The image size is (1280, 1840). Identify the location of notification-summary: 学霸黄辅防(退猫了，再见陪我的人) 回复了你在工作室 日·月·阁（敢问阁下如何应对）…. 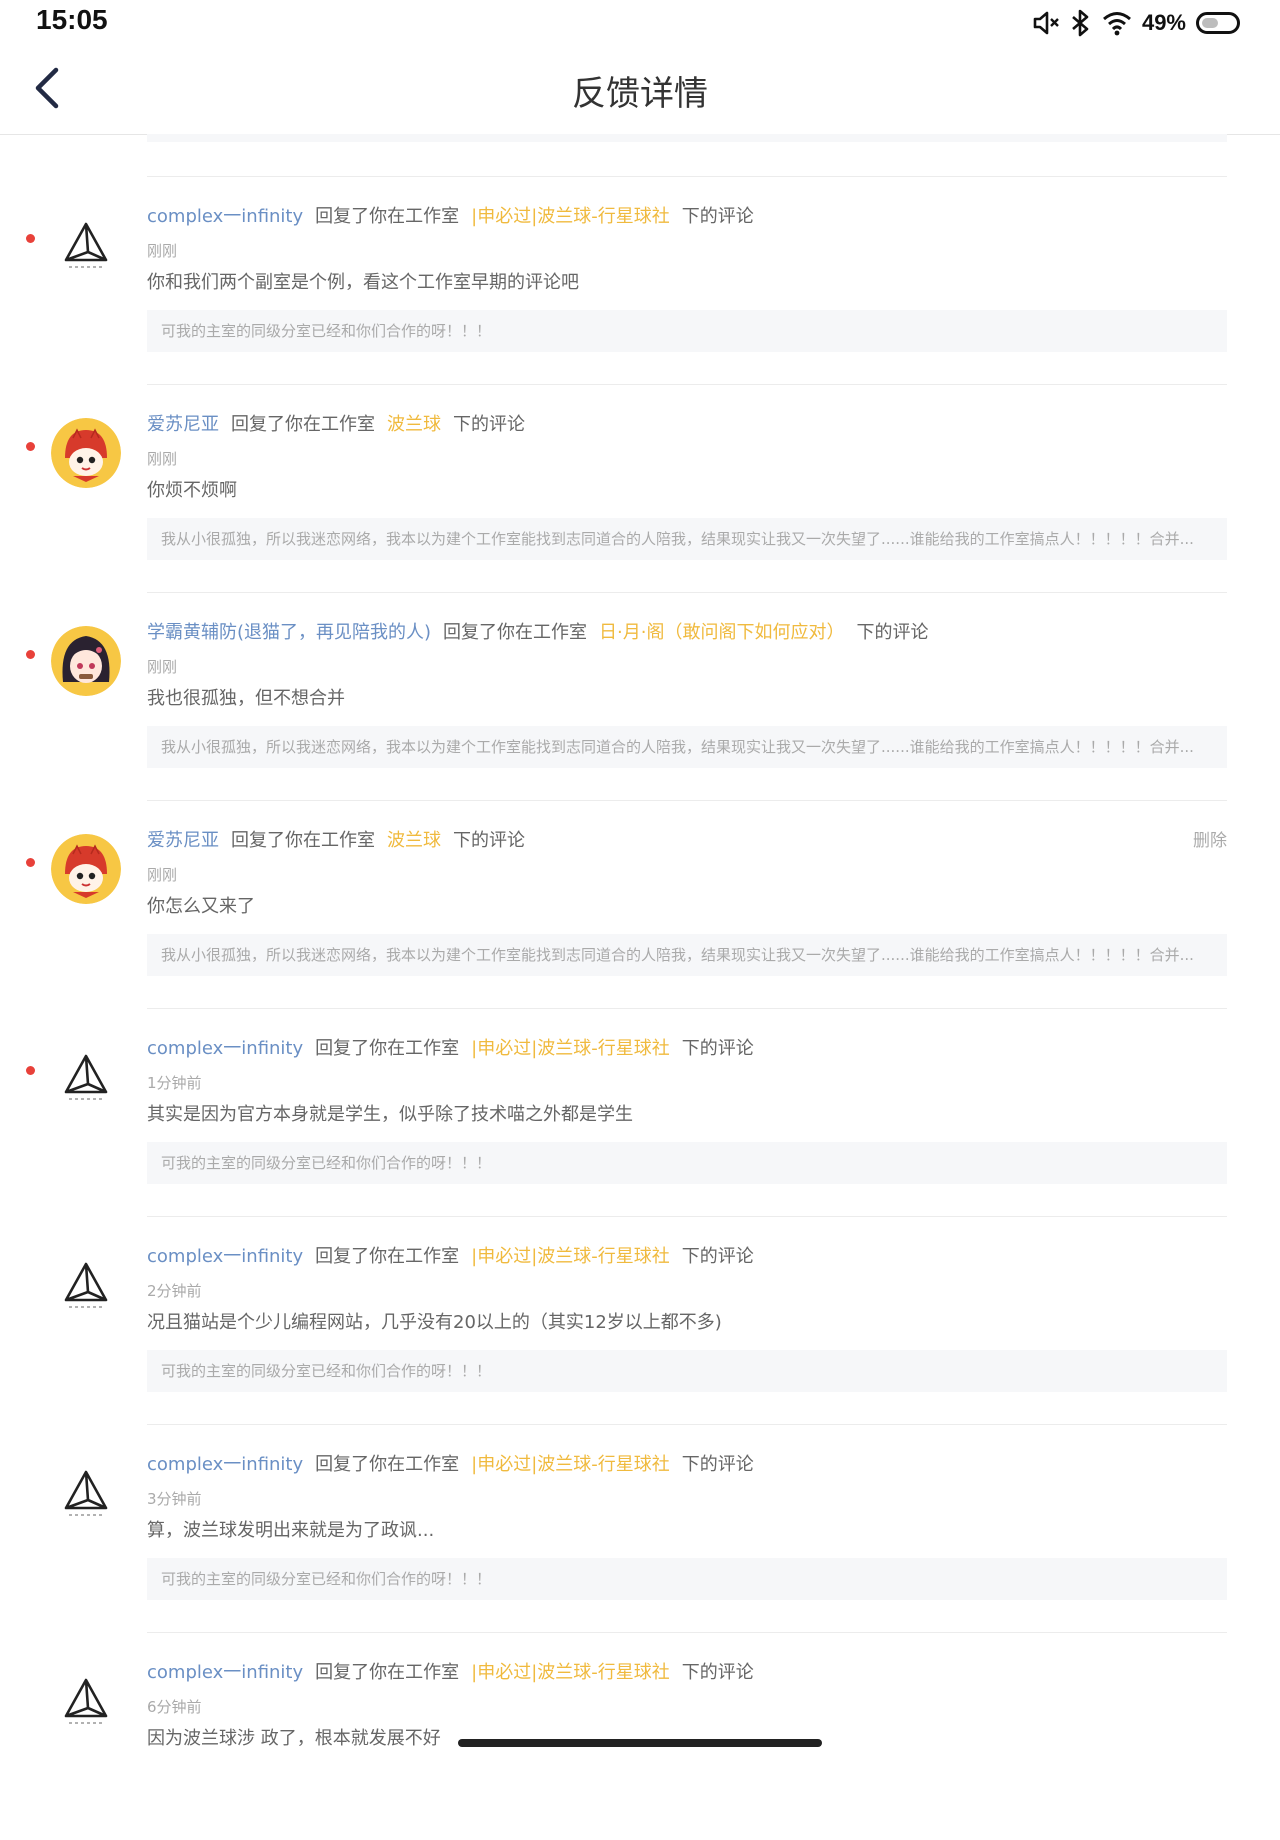
(687, 631).